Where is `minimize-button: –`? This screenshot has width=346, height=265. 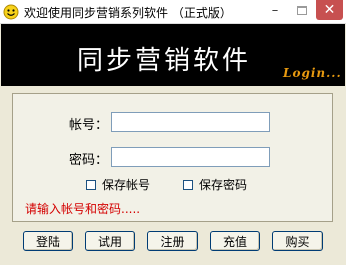 minimize-button: – is located at coordinates (275, 10).